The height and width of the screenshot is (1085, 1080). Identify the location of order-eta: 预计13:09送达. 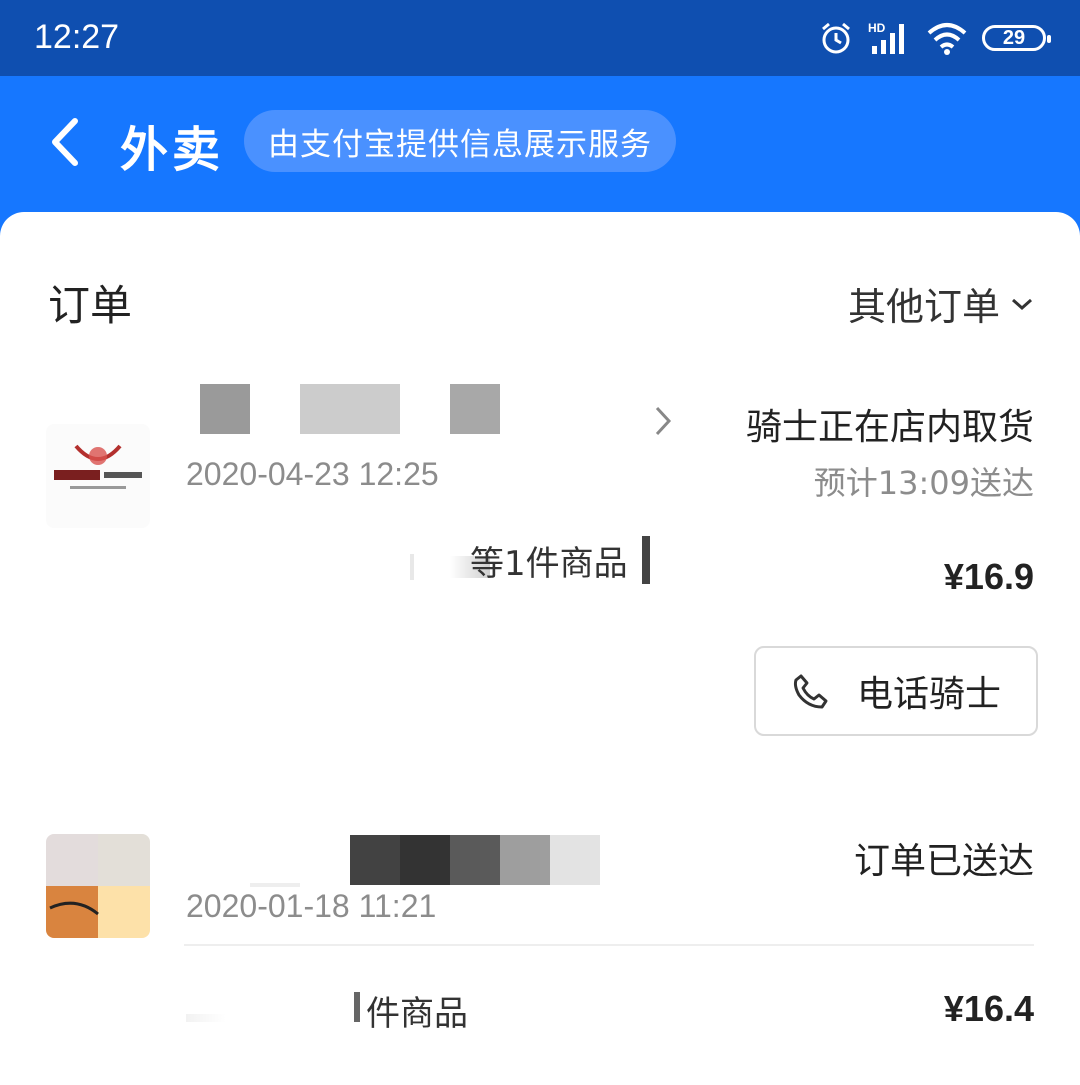
(923, 483).